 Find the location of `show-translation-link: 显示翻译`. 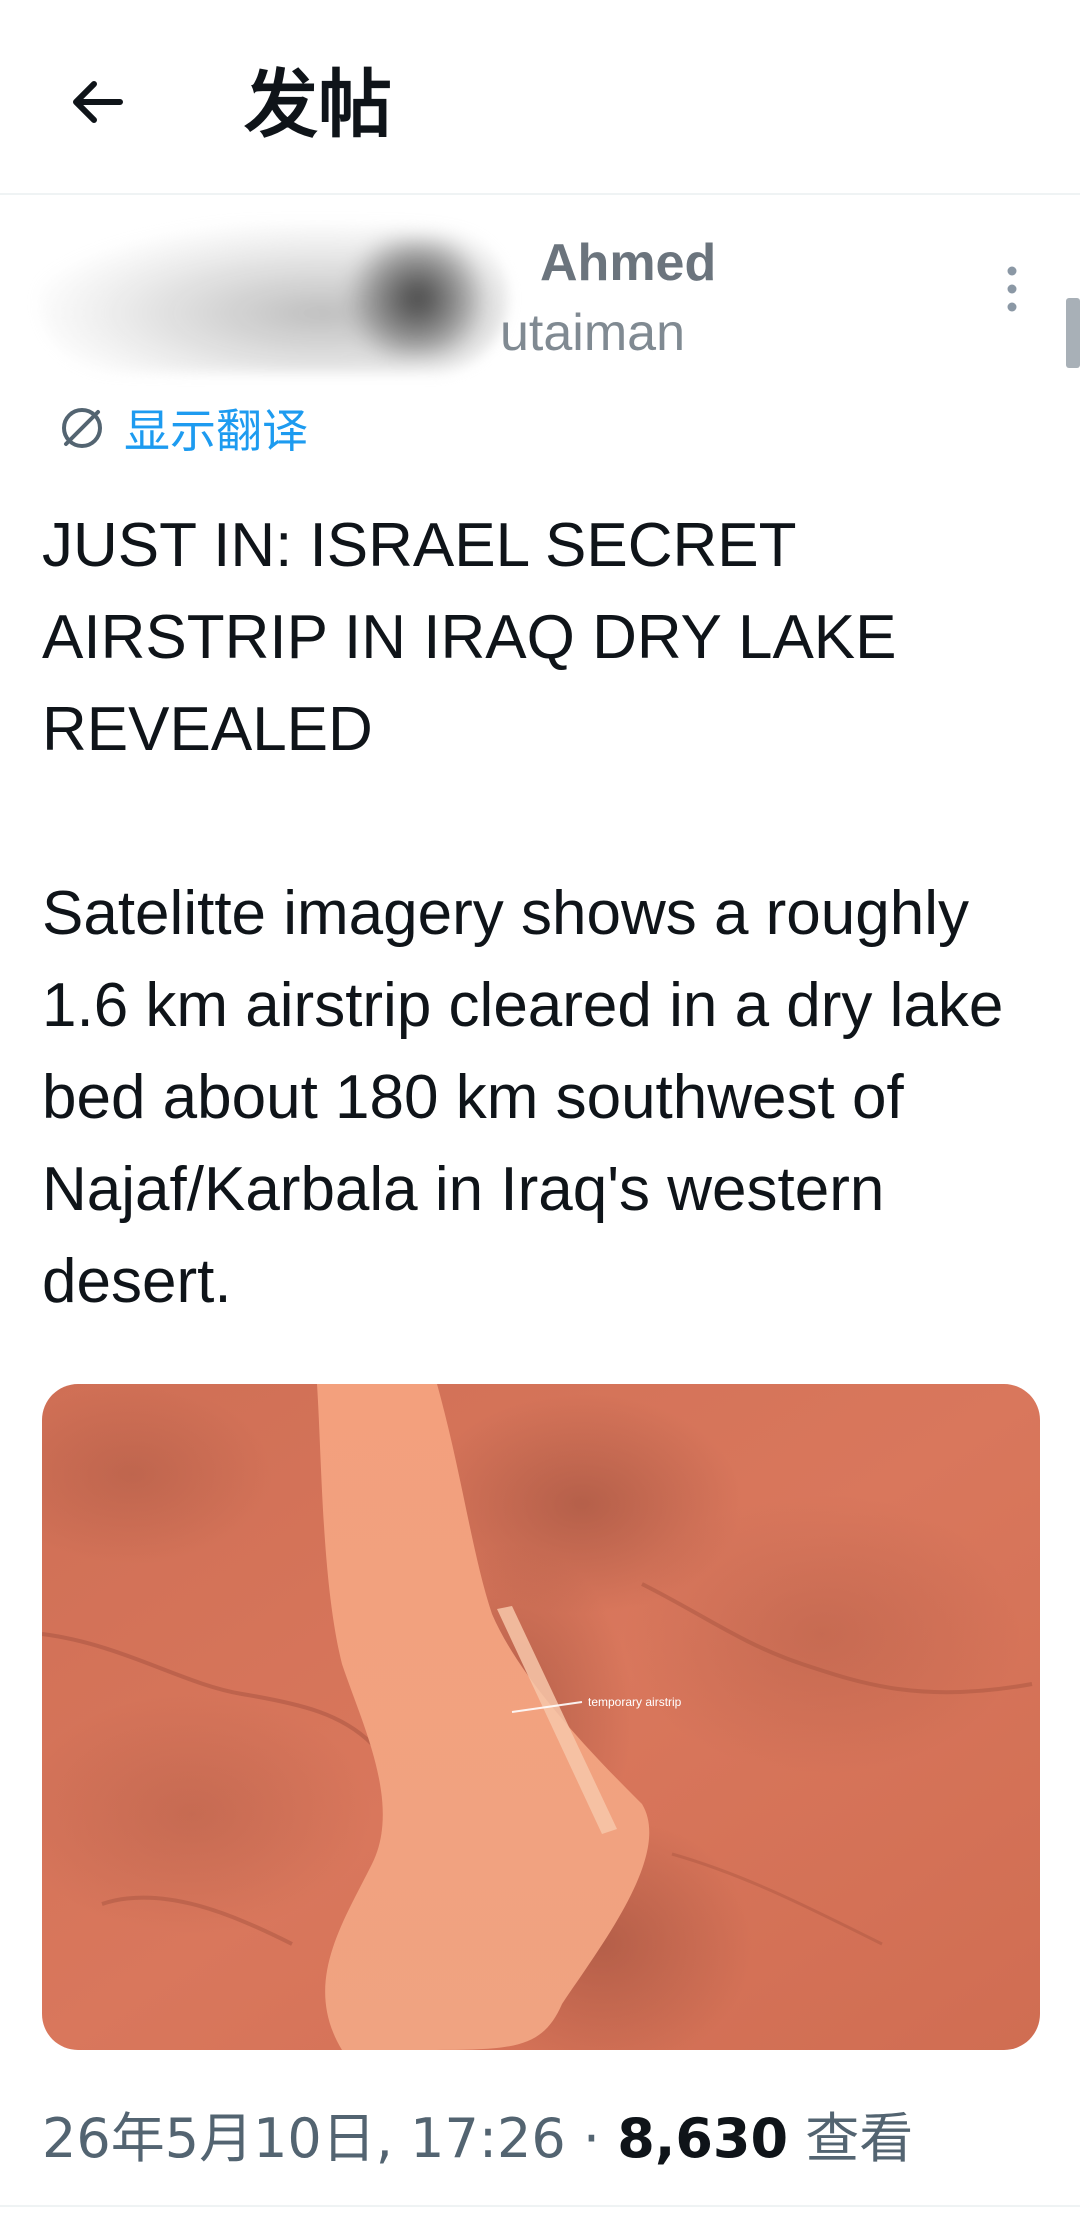

show-translation-link: 显示翻译 is located at coordinates (182, 428).